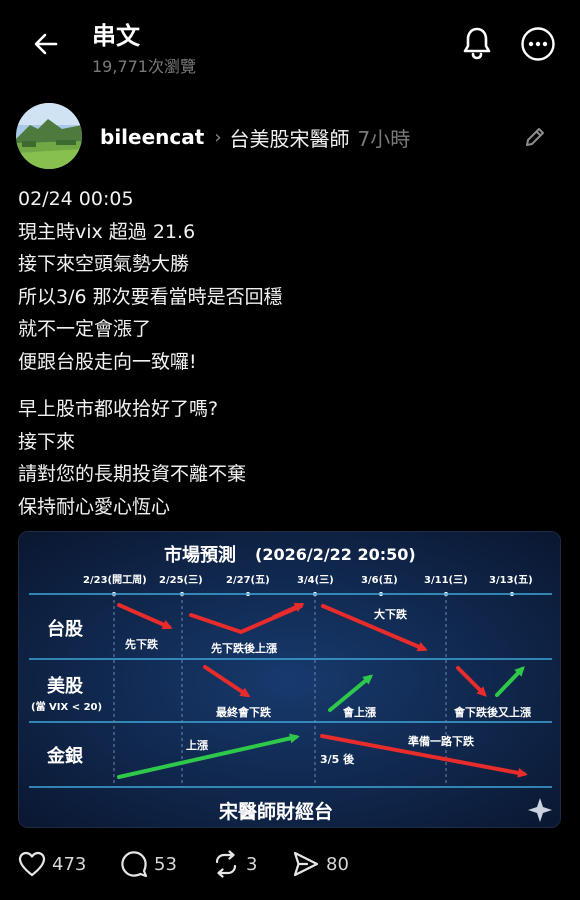 Image resolution: width=580 pixels, height=900 pixels. What do you see at coordinates (244, 648) in the screenshot?
I see `annotation: 先下跌後上漲` at bounding box center [244, 648].